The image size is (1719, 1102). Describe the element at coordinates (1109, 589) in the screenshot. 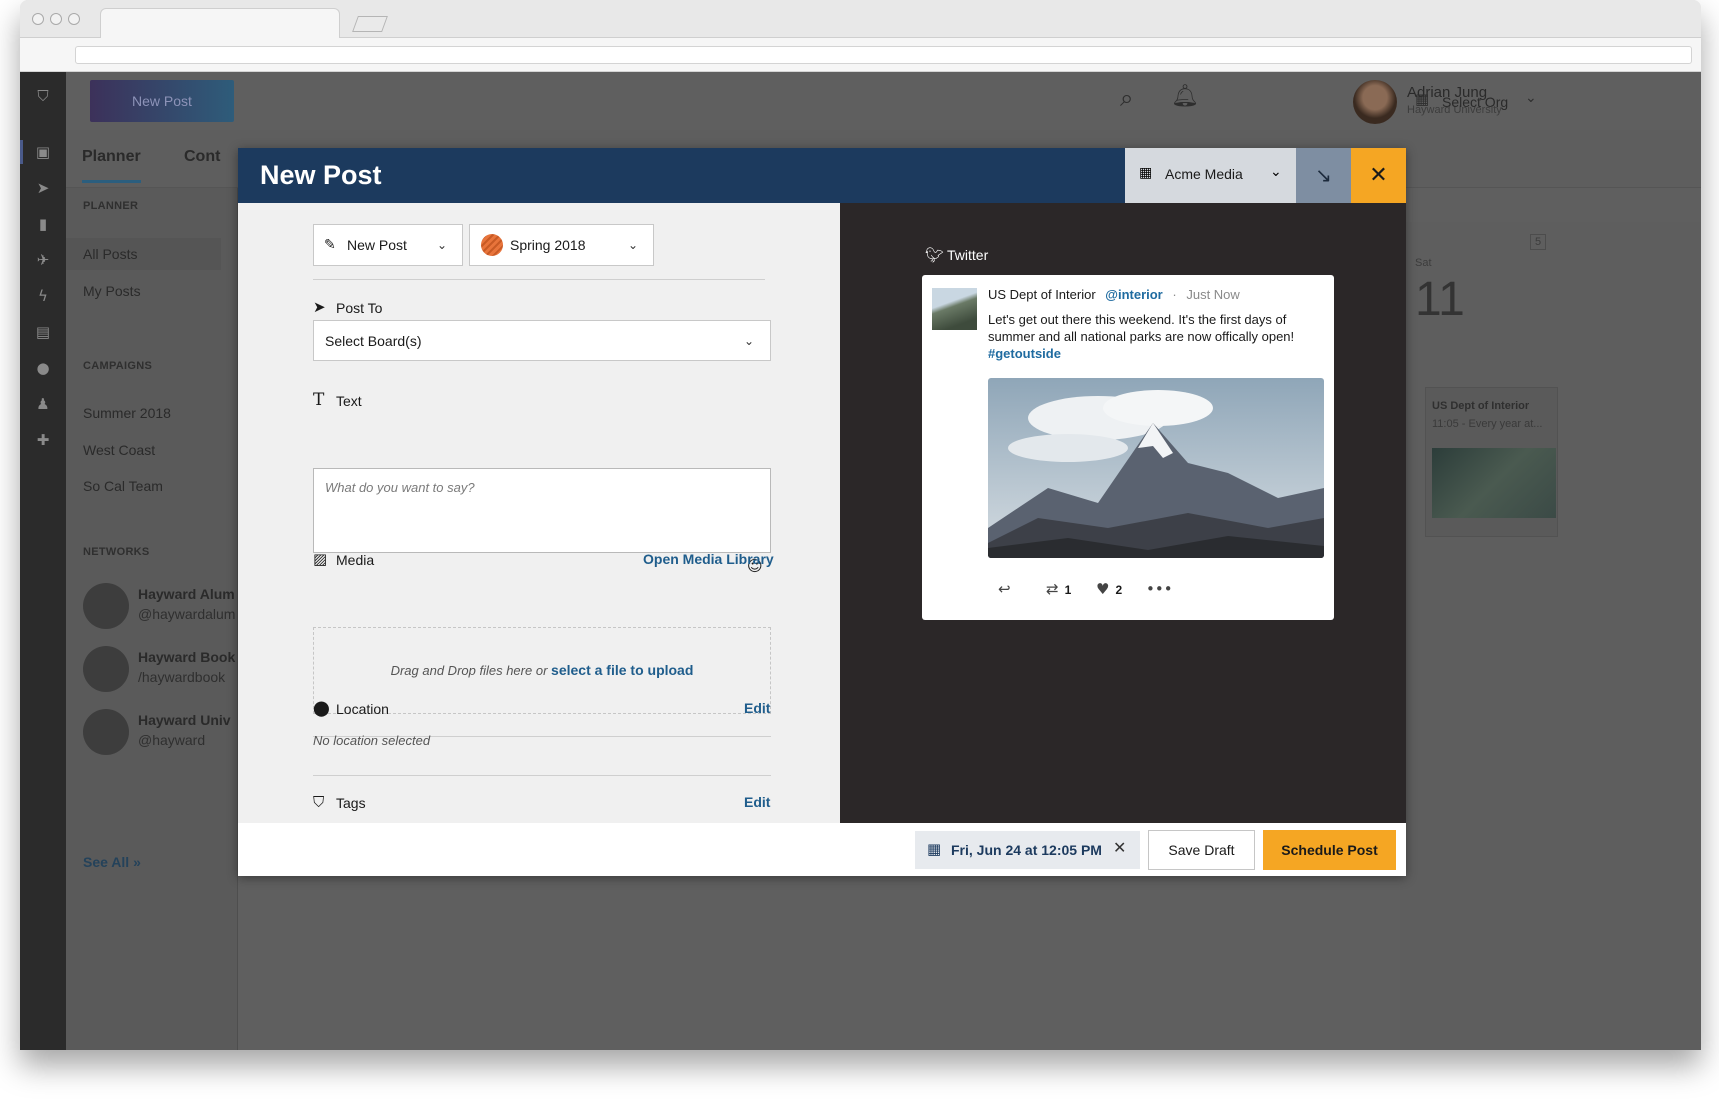

I see `like-button: ♥ 2` at that location.